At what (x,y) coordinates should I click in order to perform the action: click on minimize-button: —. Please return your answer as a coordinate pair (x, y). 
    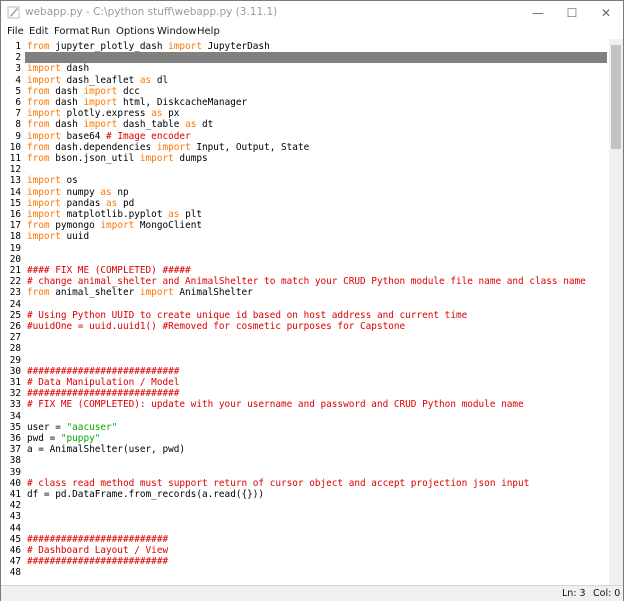
    Looking at the image, I should click on (538, 13).